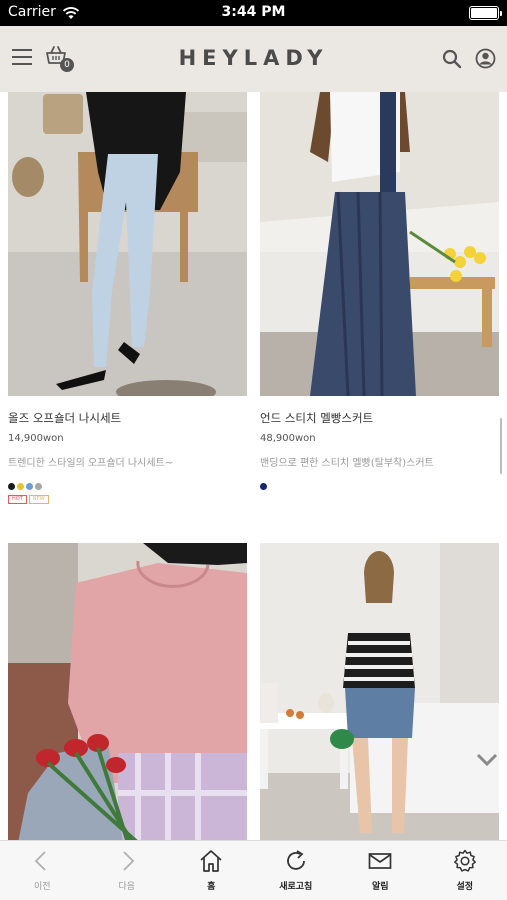  I want to click on home-button: 홈, so click(211, 870).